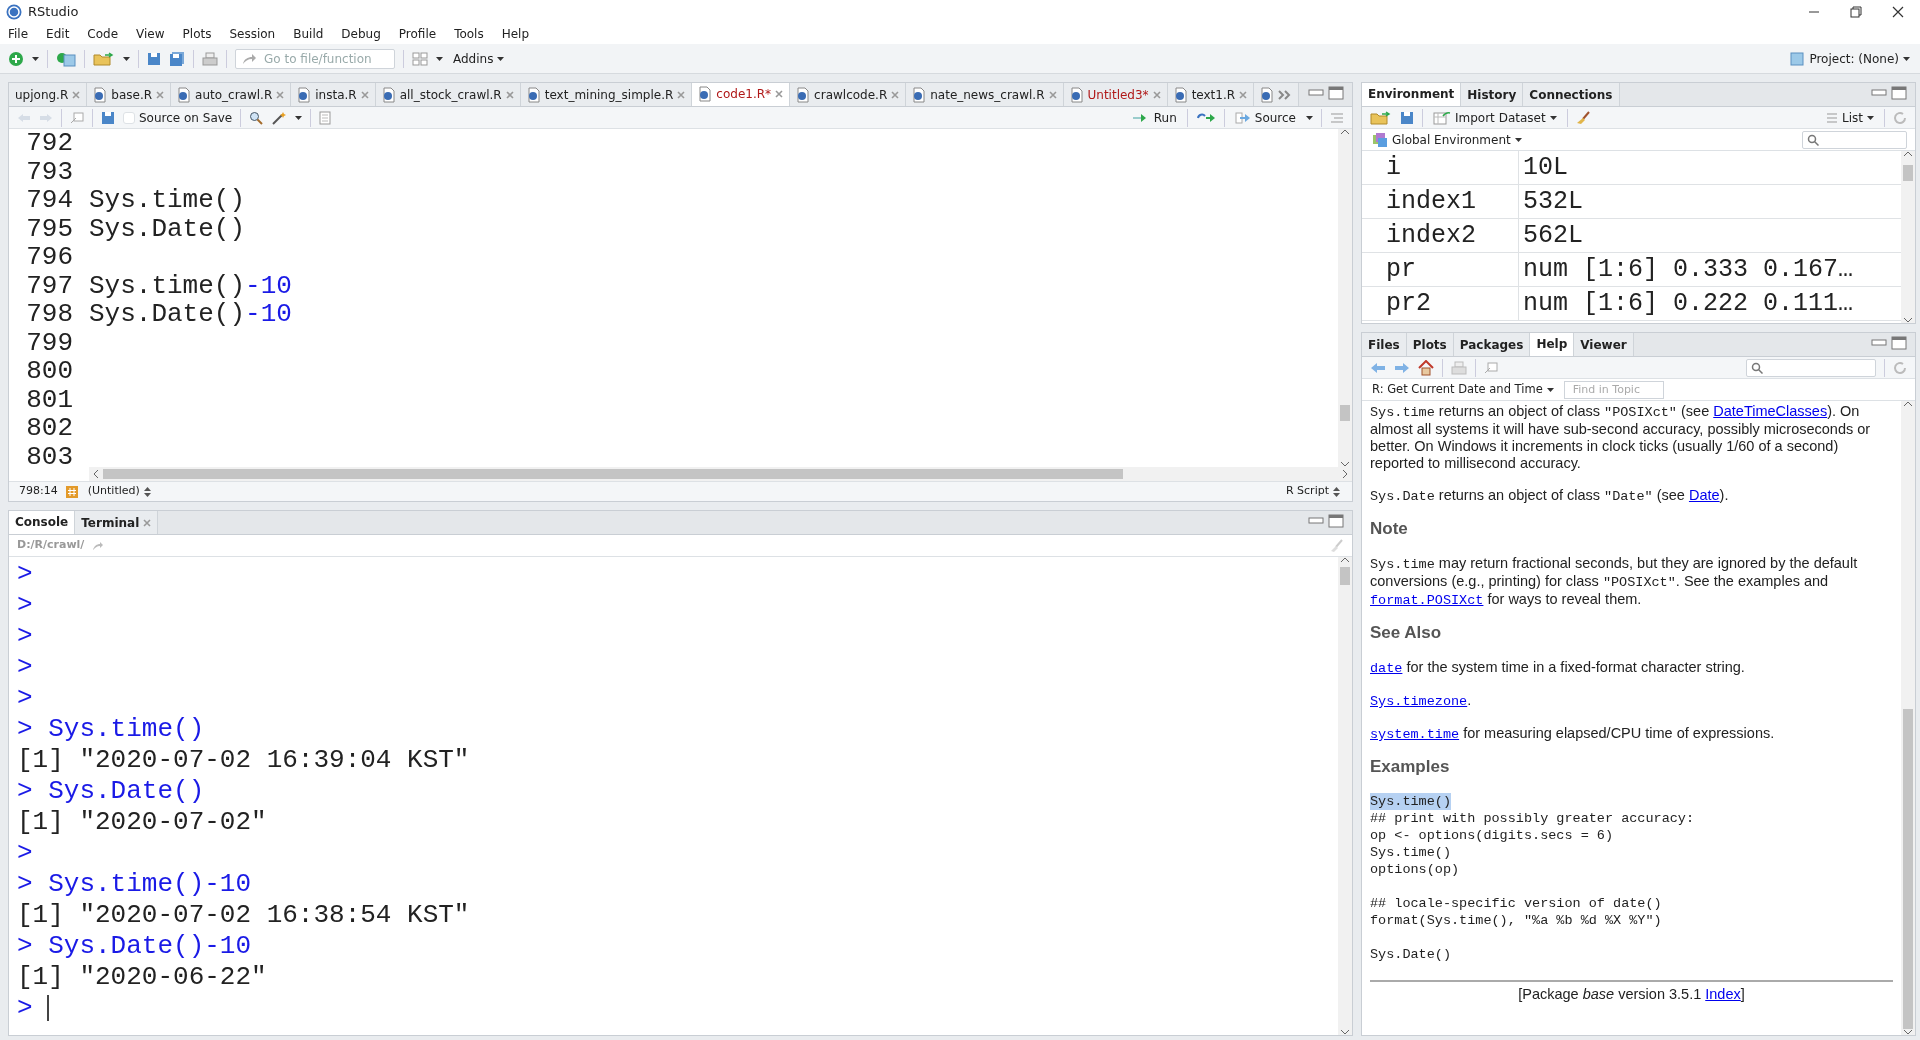  What do you see at coordinates (1704, 495) in the screenshot?
I see `link: Date` at bounding box center [1704, 495].